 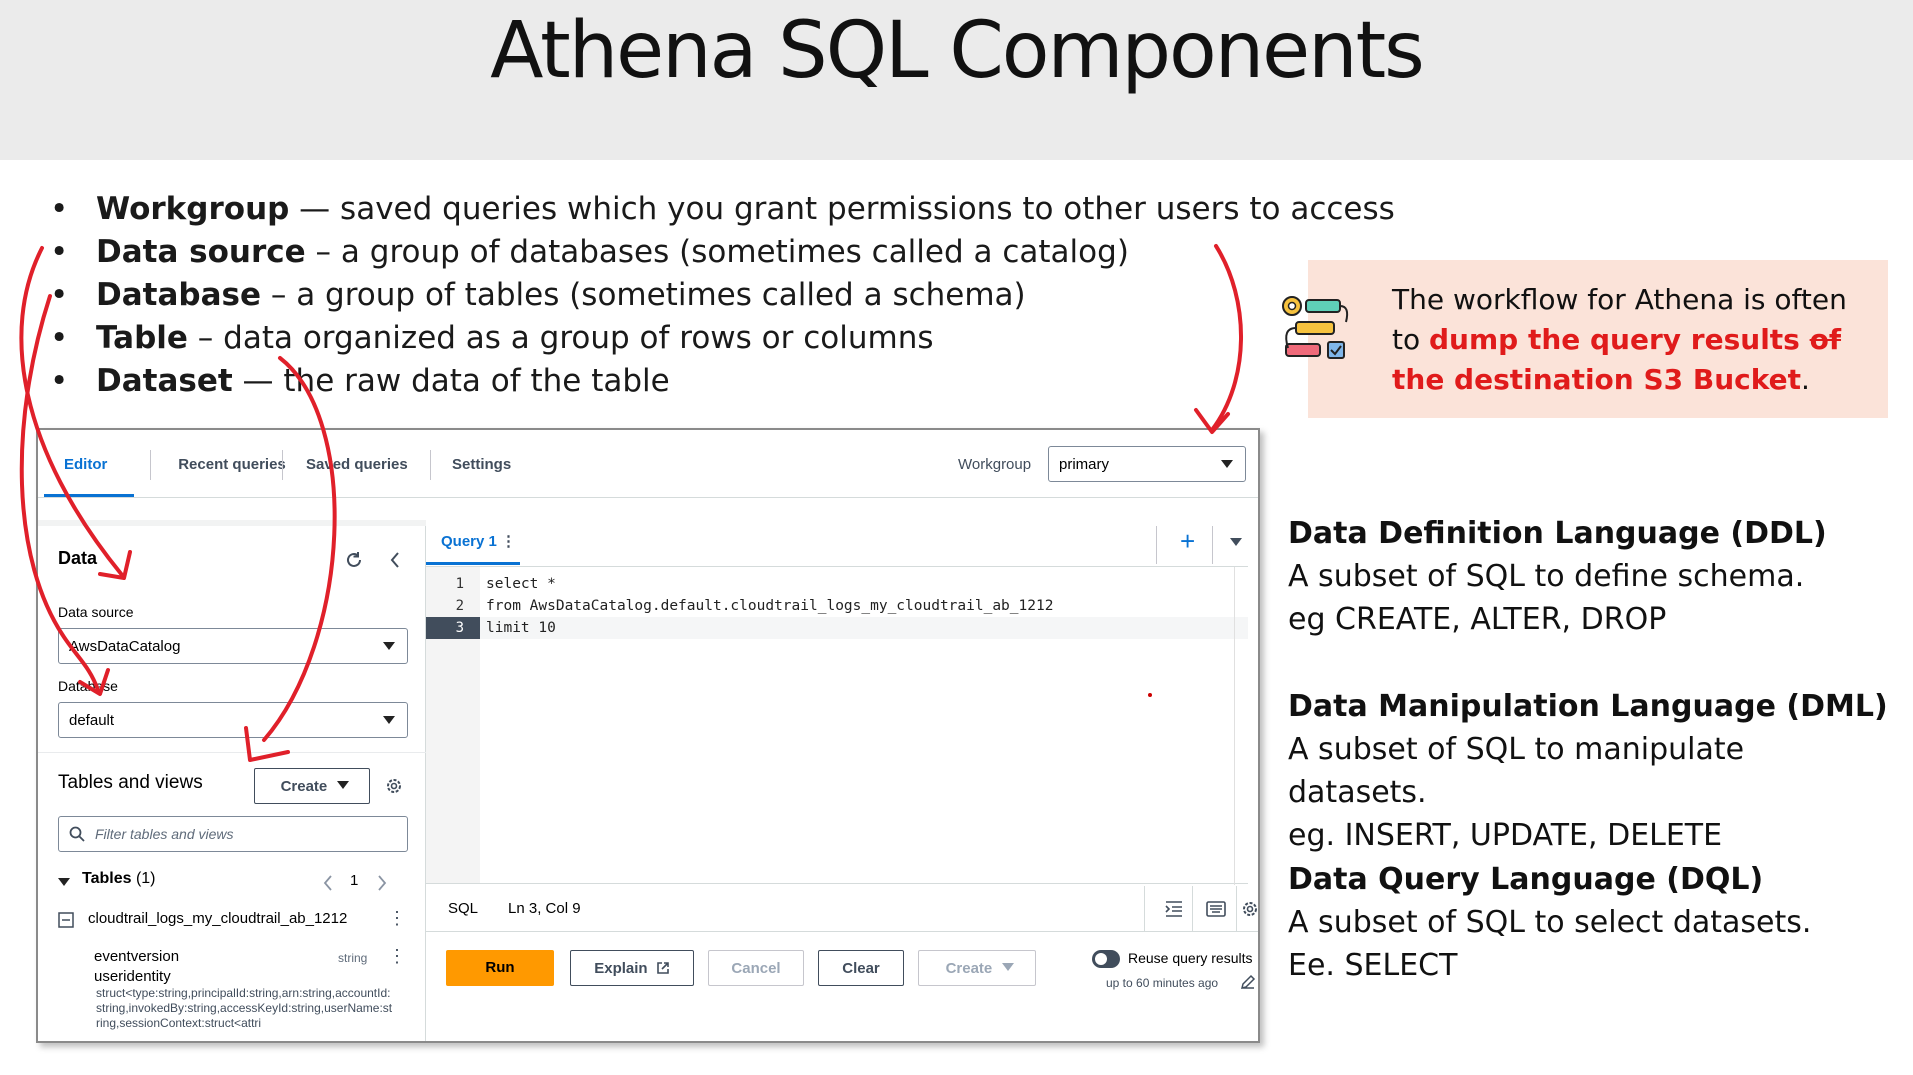 I want to click on column-name: eventversion, so click(x=137, y=956).